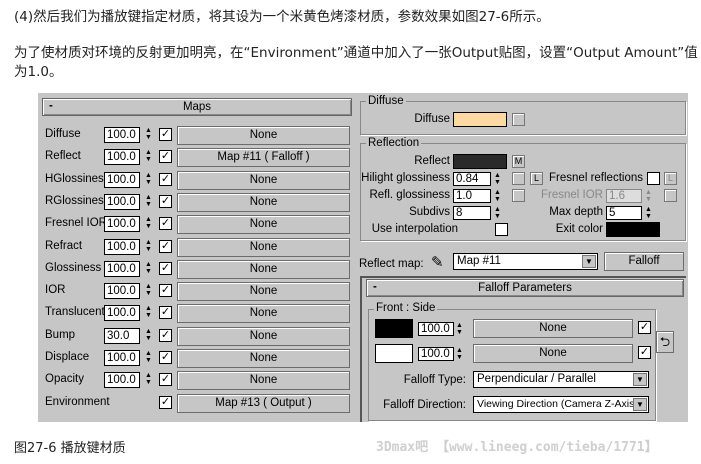 This screenshot has width=701, height=464. I want to click on side-amount-spinner-icon: ▲ ▼, so click(459, 355).